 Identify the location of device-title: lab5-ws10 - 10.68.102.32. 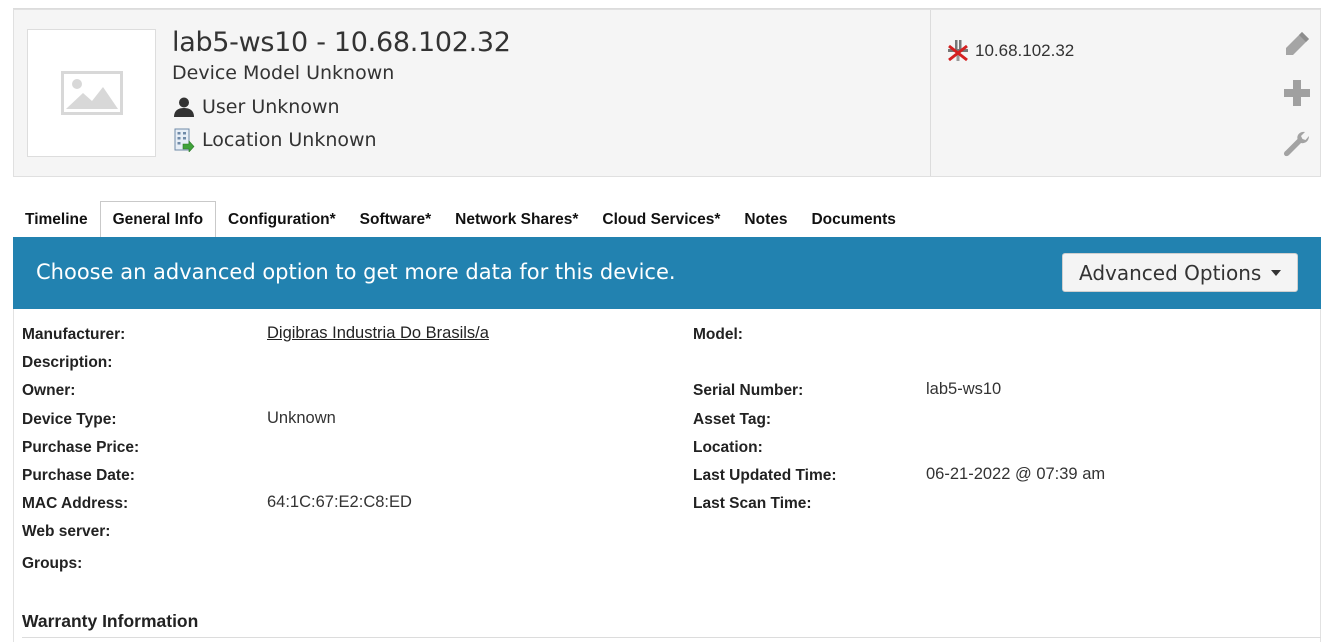
(341, 42).